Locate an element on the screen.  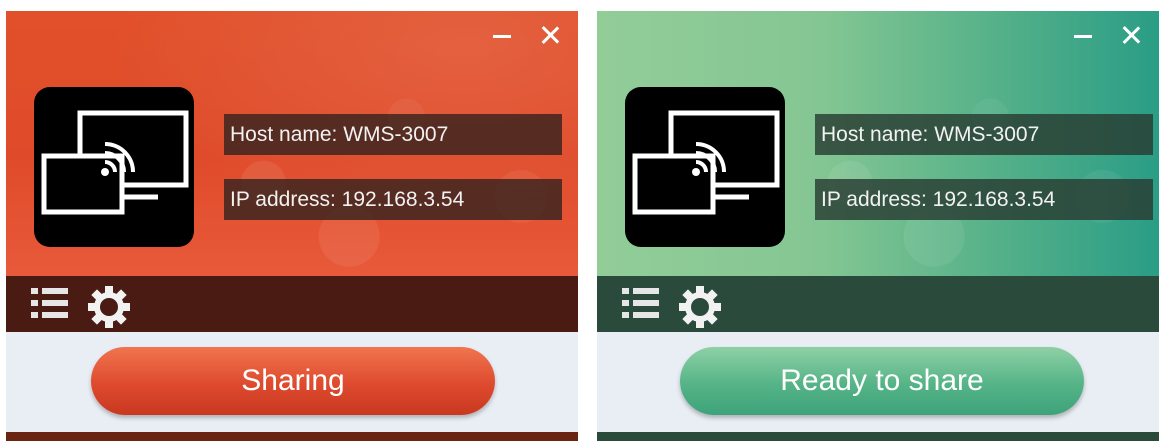
sharing-button: Sharing is located at coordinates (293, 381).